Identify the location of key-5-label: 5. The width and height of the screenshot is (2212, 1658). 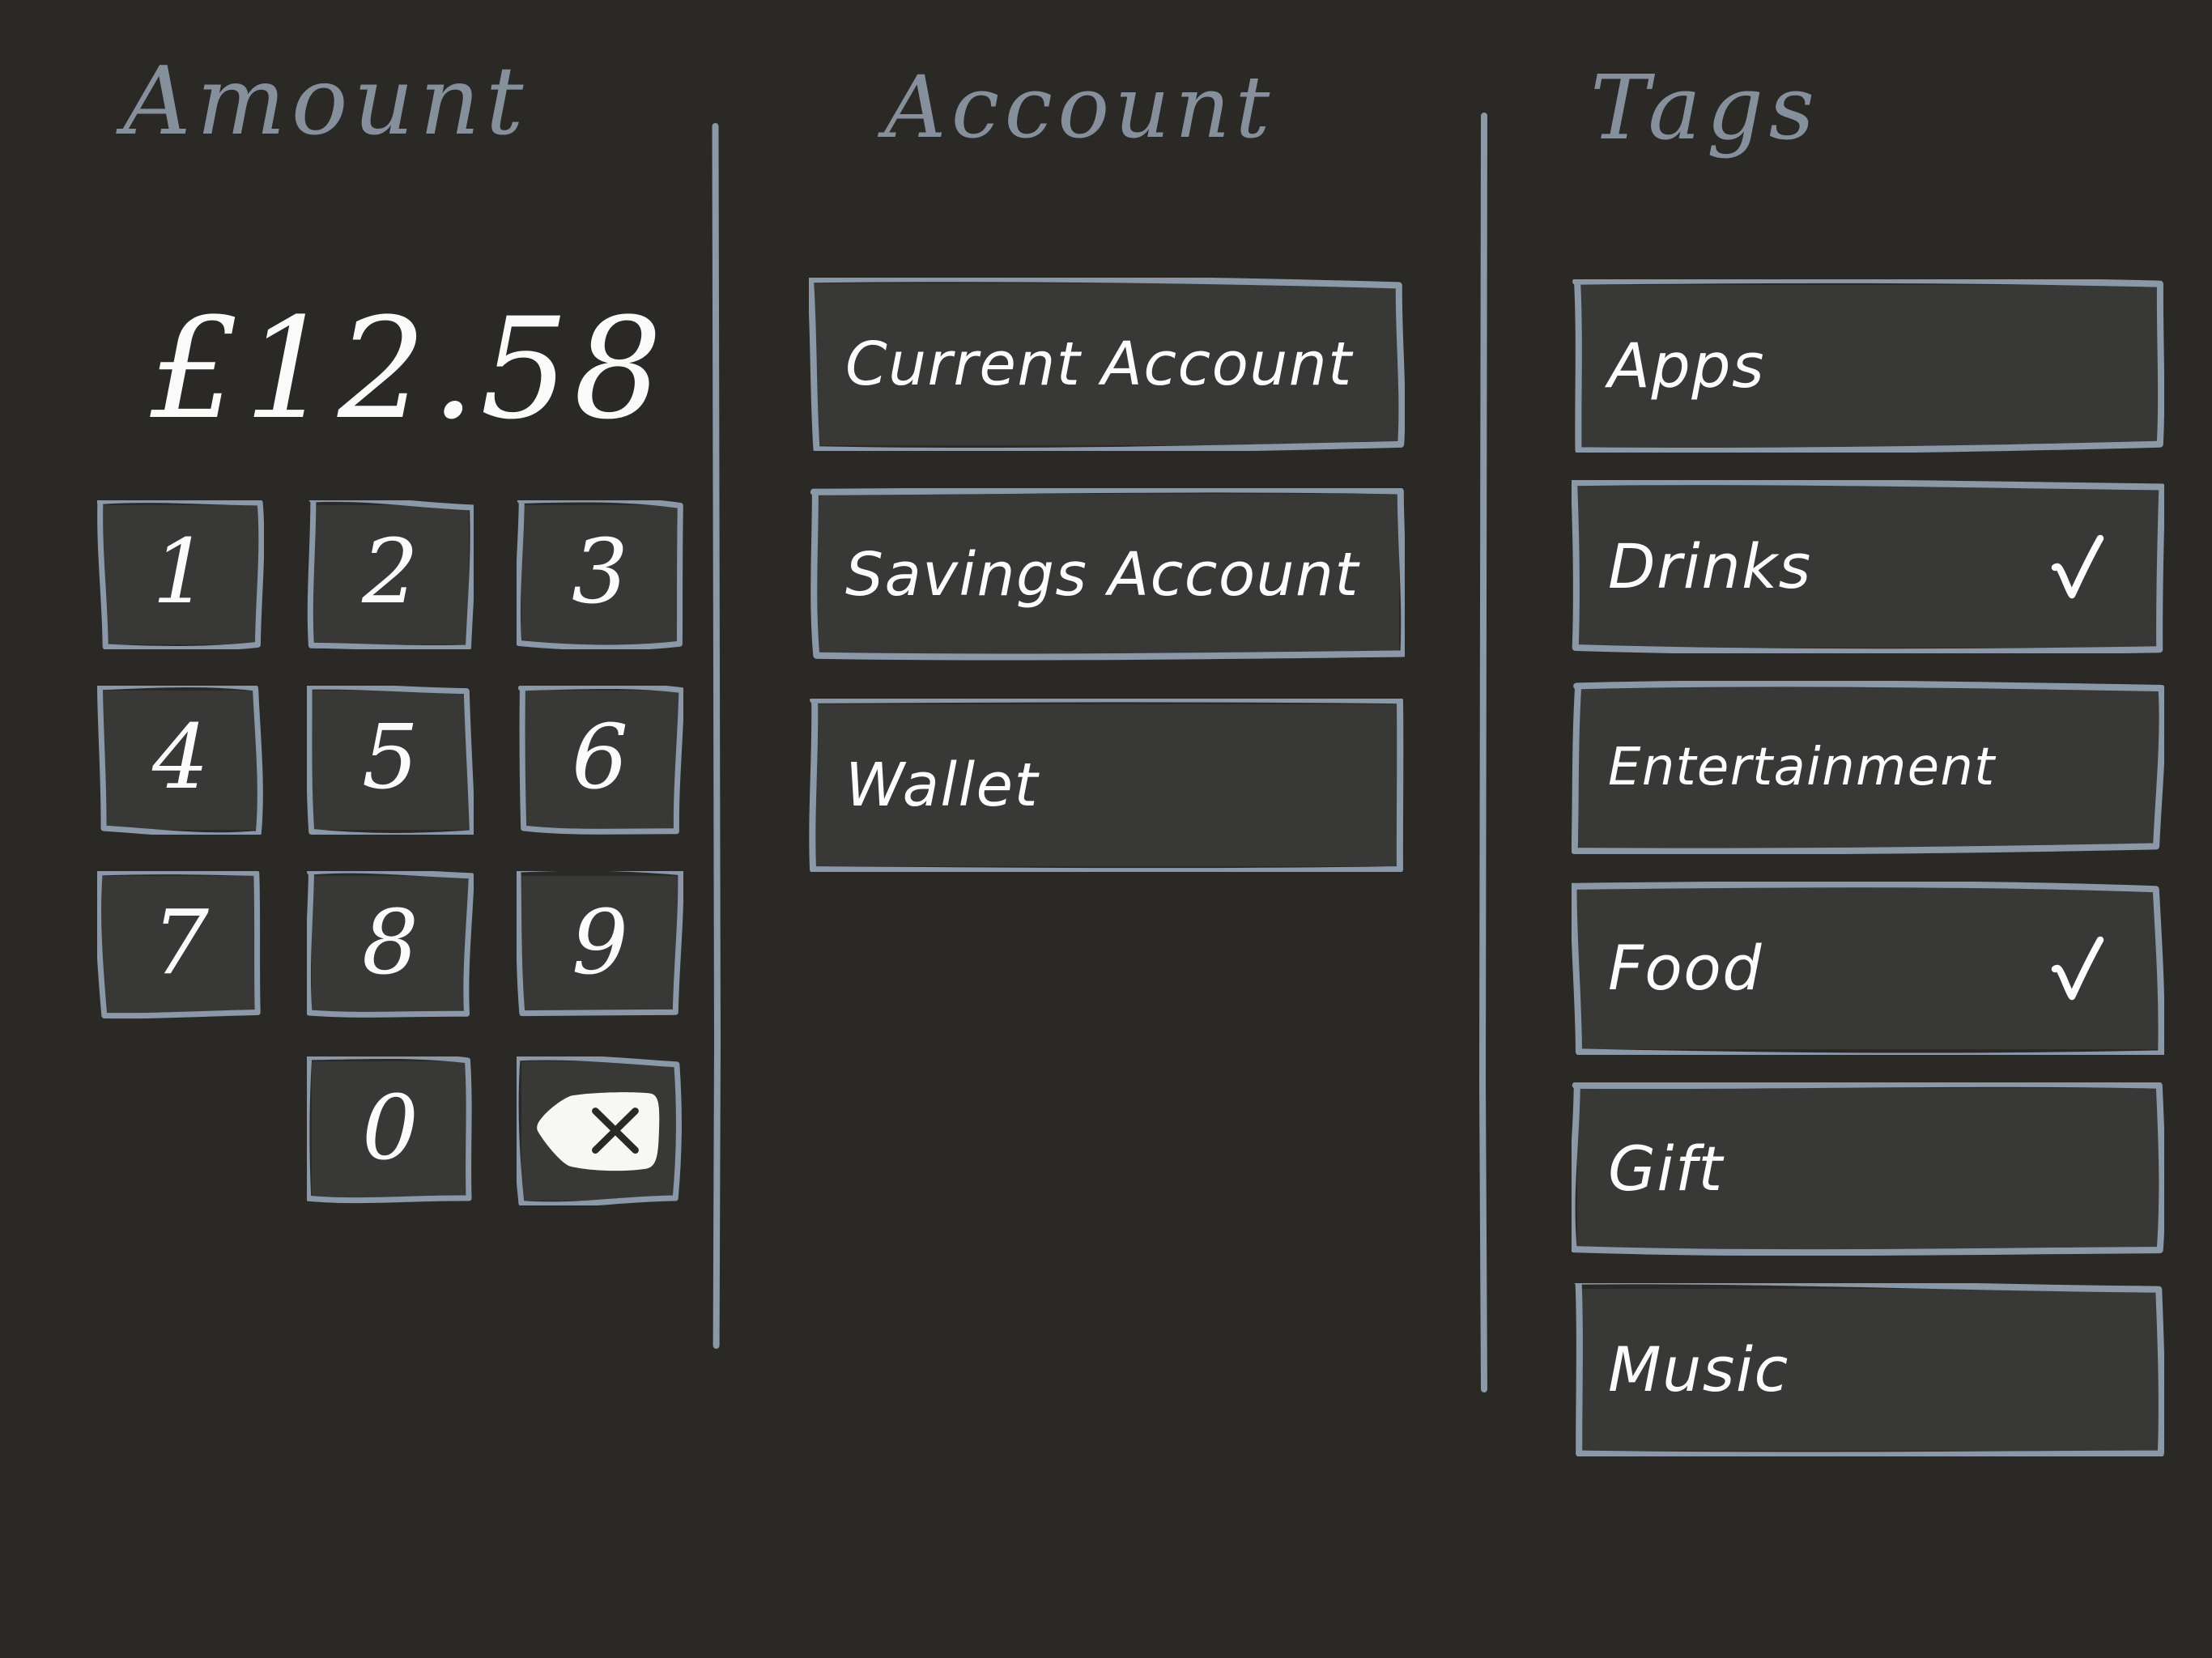
(391, 757).